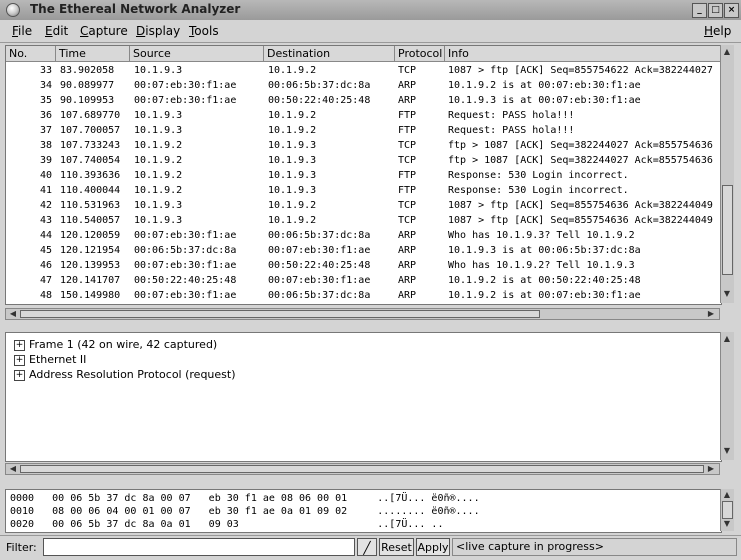 The height and width of the screenshot is (560, 741). I want to click on protocol-tree-vscroll: ▲ ▼, so click(727, 396).